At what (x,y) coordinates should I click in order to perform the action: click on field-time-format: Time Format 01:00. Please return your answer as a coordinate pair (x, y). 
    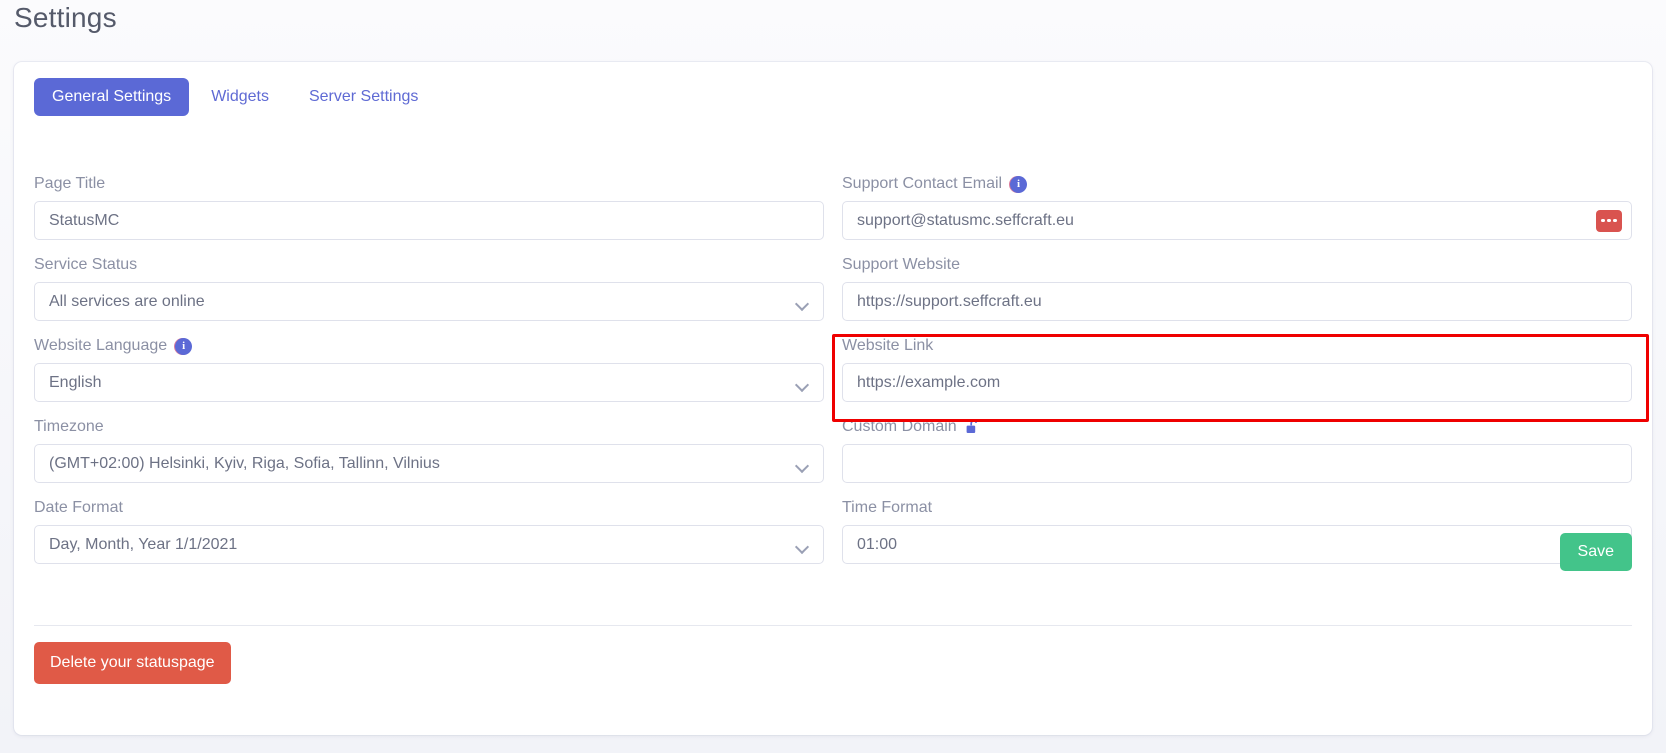
    Looking at the image, I should click on (1237, 532).